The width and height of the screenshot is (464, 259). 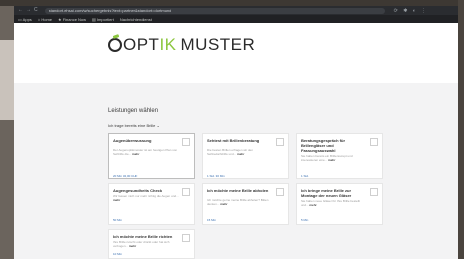 What do you see at coordinates (411, 11) in the screenshot?
I see `extension-icons: ⟳ ✱ ◐ ⋮` at bounding box center [411, 11].